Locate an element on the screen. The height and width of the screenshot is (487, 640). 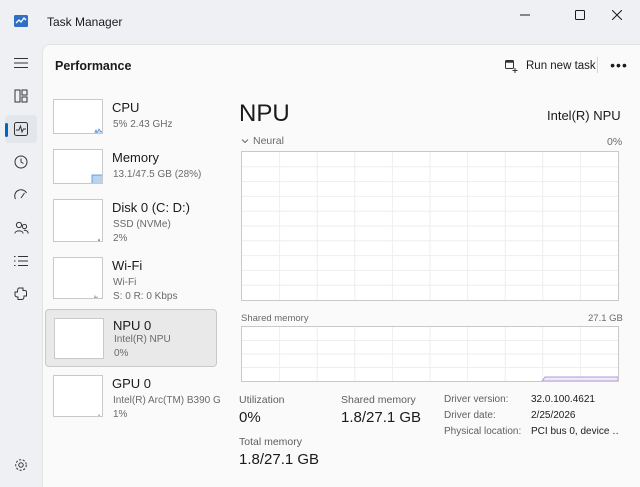
graph-selector-neural: Neural is located at coordinates (262, 141).